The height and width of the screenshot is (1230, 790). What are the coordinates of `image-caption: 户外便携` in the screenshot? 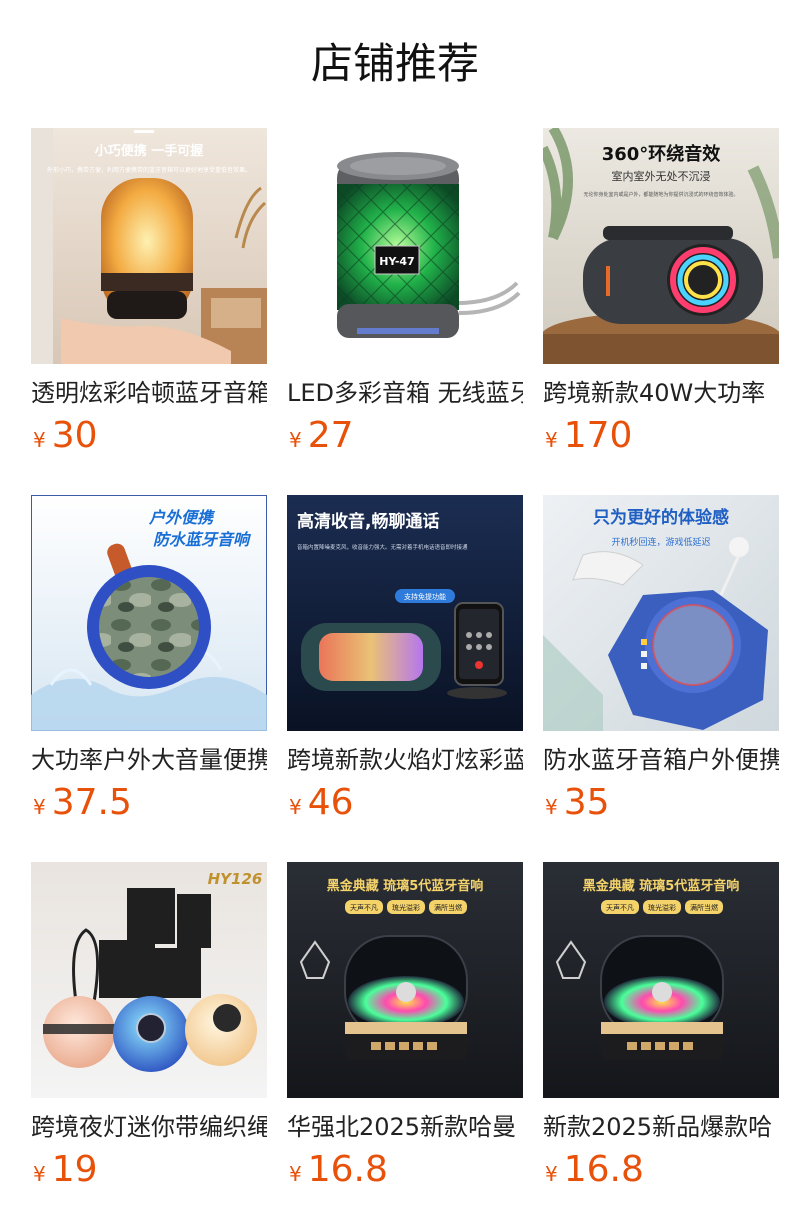 It's located at (182, 517).